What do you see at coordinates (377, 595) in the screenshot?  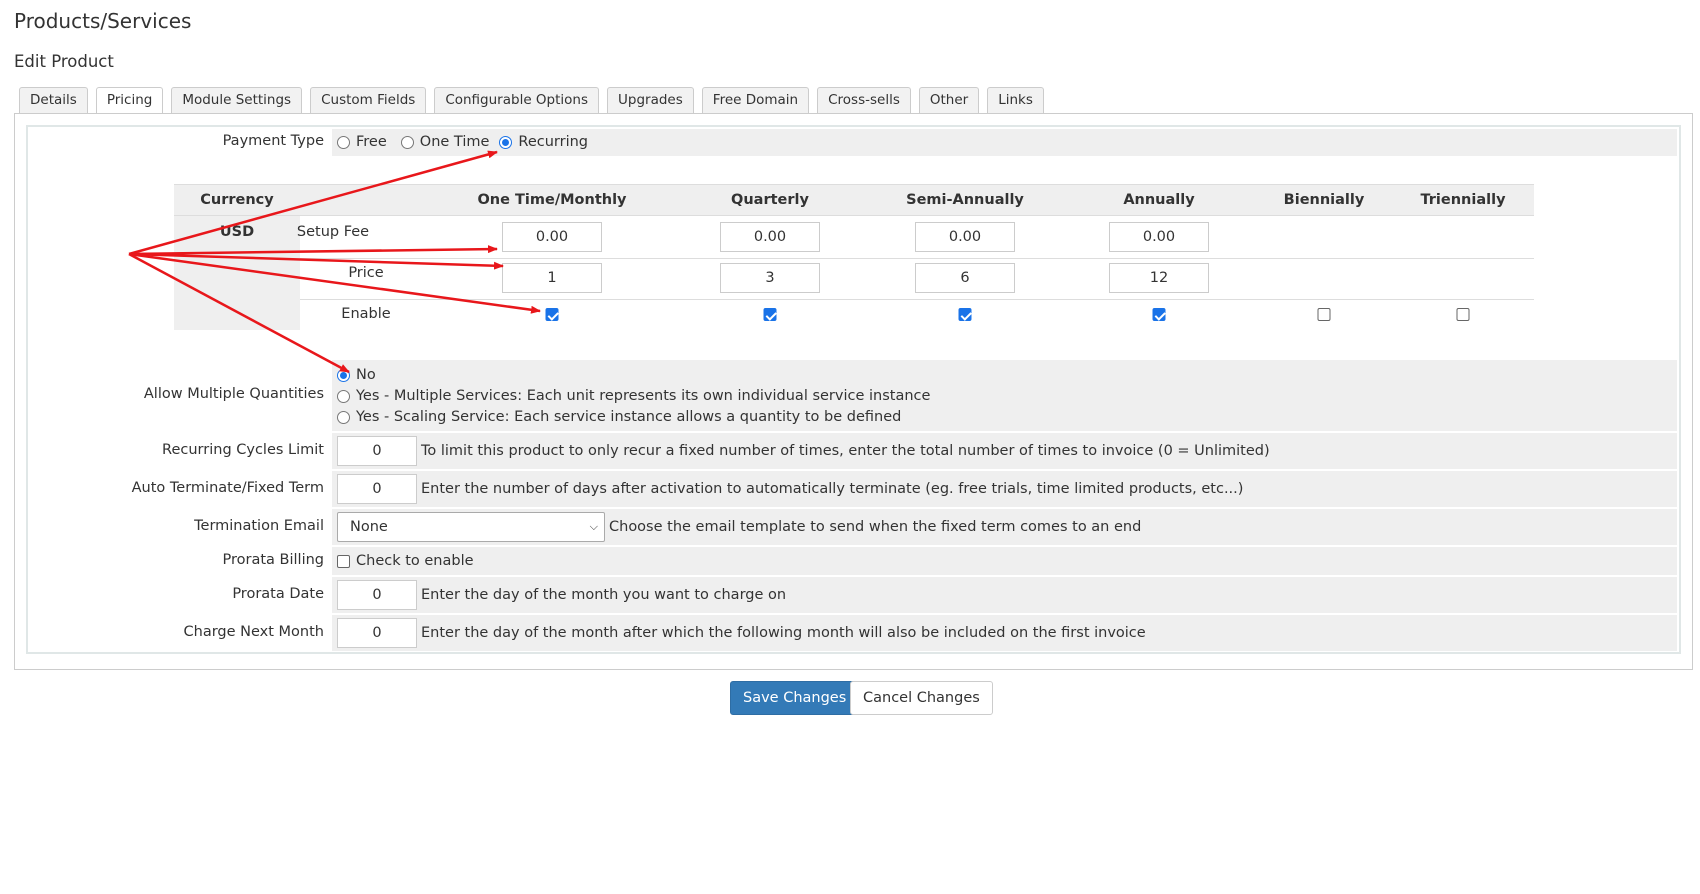 I see `prorata-date-input: 0` at bounding box center [377, 595].